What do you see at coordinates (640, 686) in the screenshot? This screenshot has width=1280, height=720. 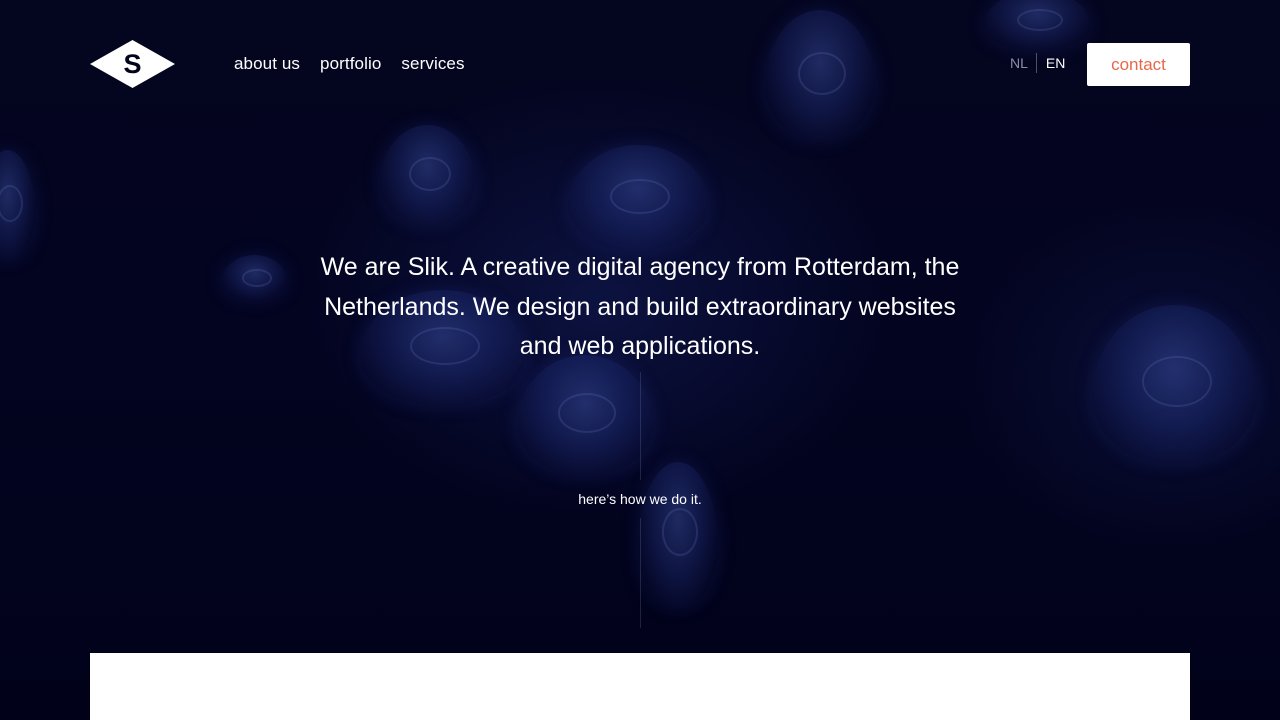 I see `content-panel` at bounding box center [640, 686].